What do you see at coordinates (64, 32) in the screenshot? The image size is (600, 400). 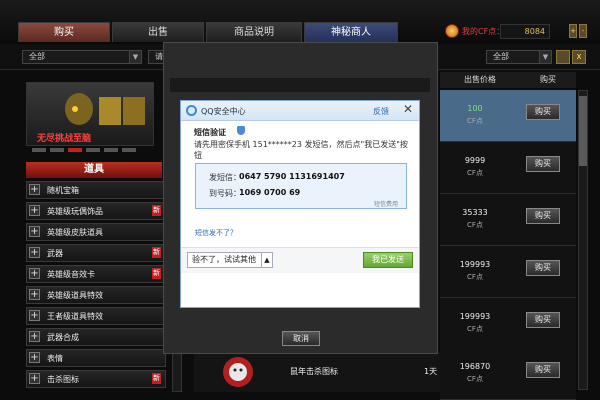 I see `tab-buy: 购买` at bounding box center [64, 32].